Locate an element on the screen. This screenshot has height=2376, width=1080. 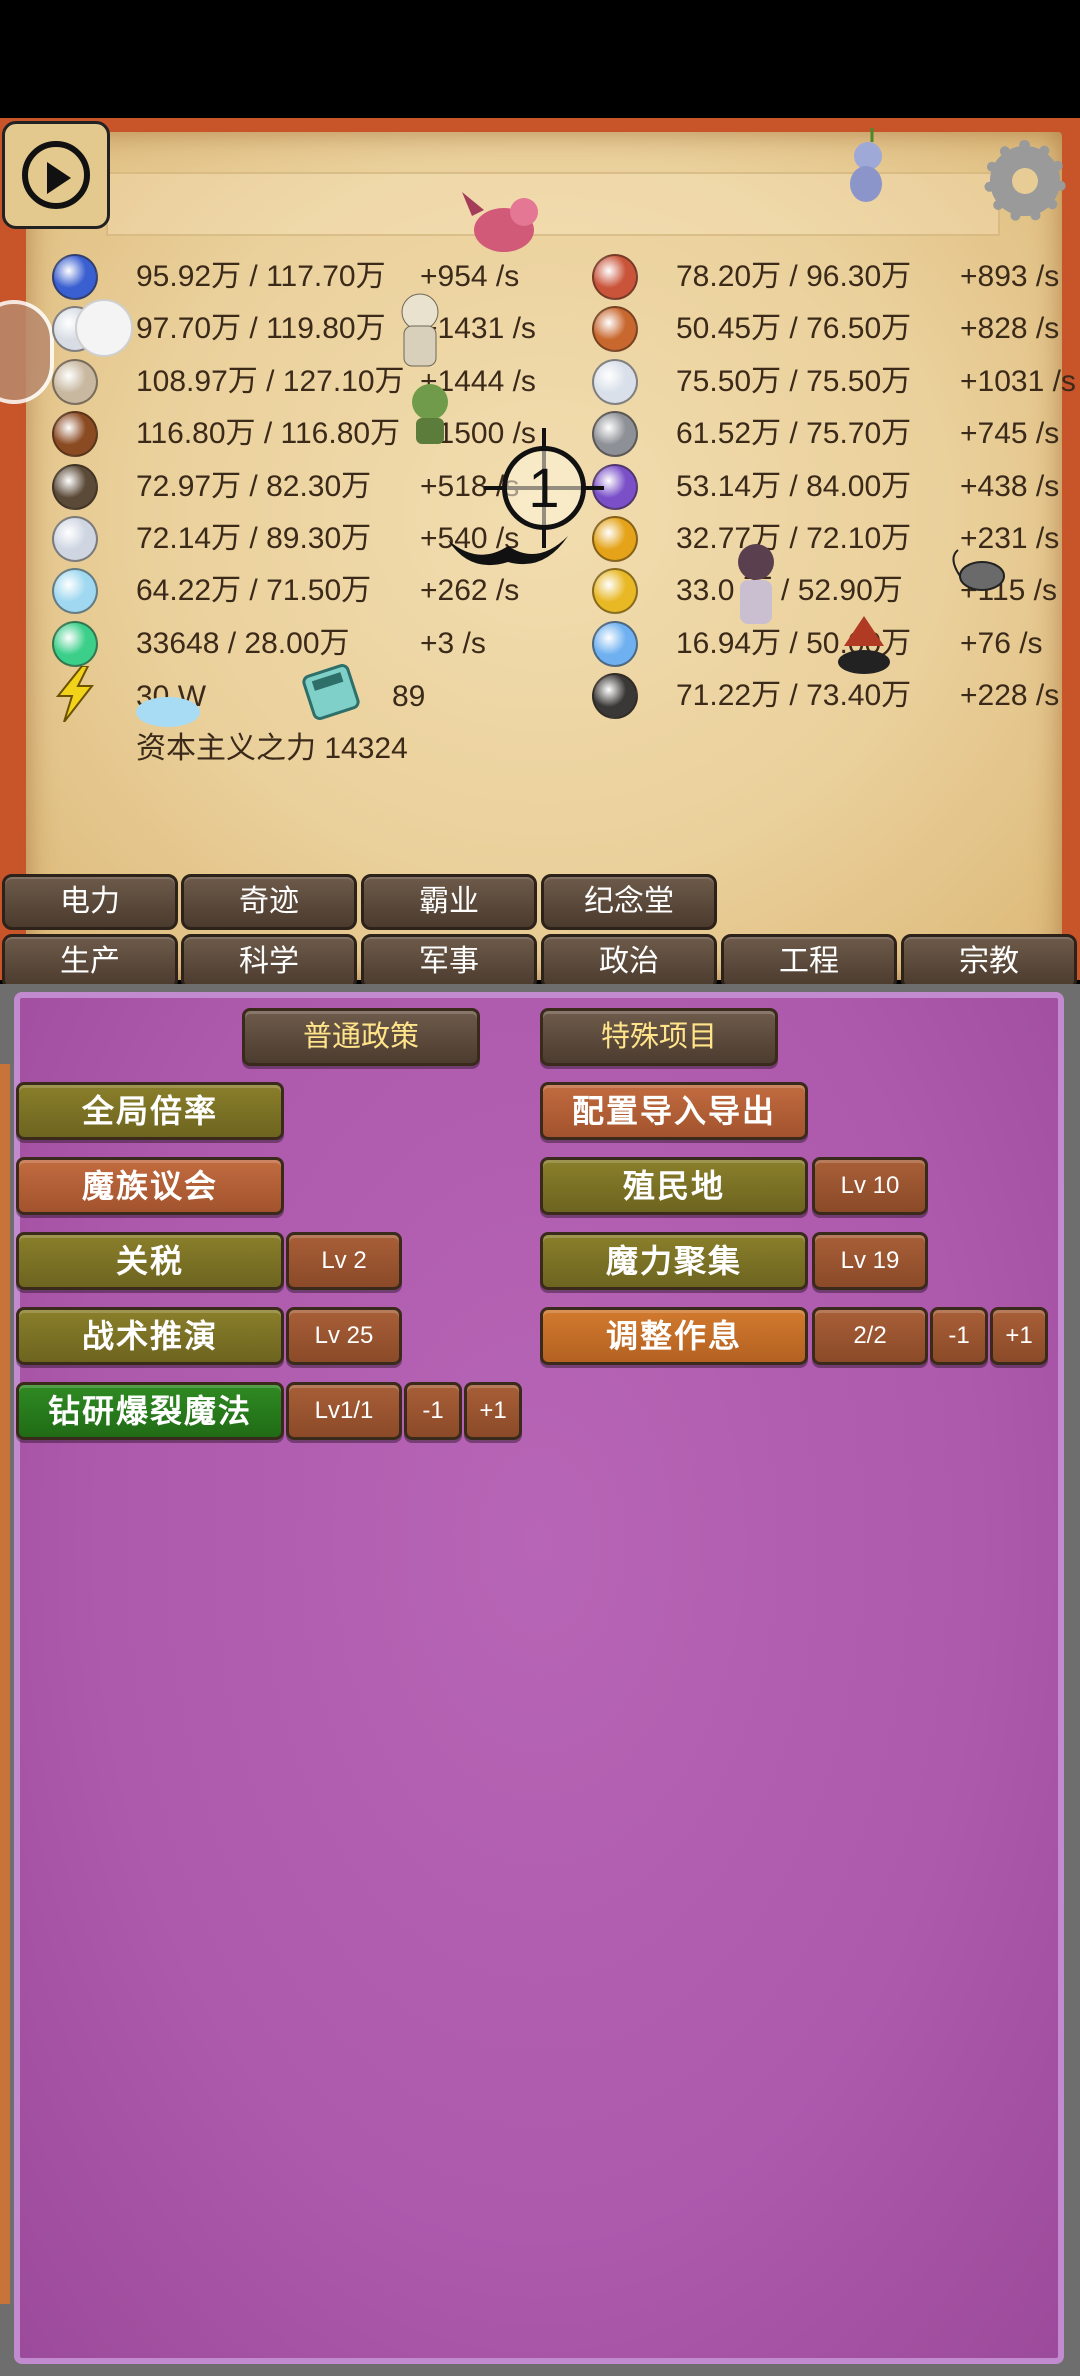
ghost-sprite is located at coordinates (104, 328).